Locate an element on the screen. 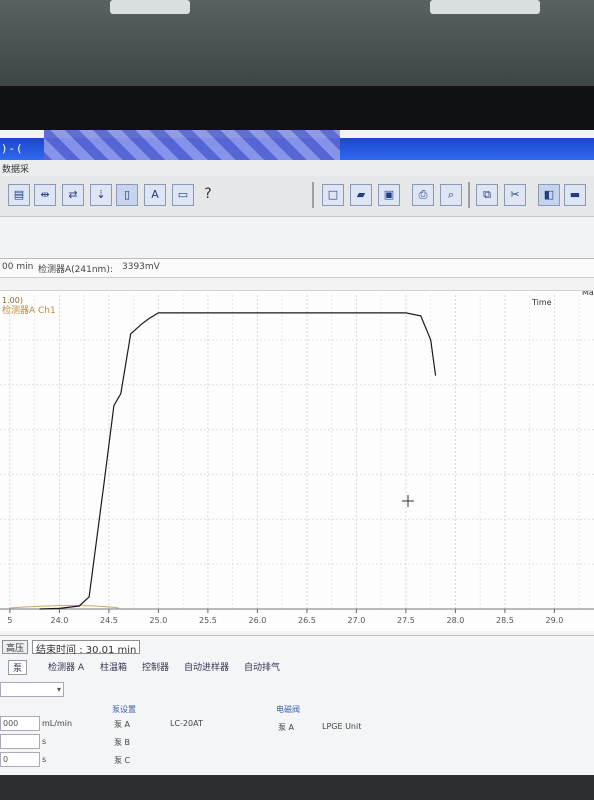 This screenshot has width=594, height=800. flow-input: 000 is located at coordinates (20, 723).